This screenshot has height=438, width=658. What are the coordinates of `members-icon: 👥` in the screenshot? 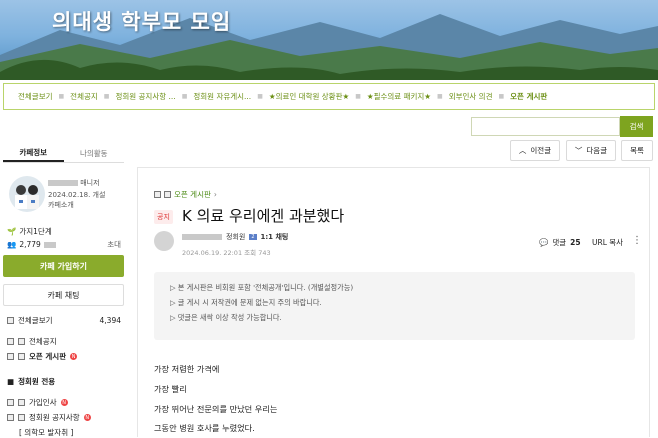 It's located at (12, 244).